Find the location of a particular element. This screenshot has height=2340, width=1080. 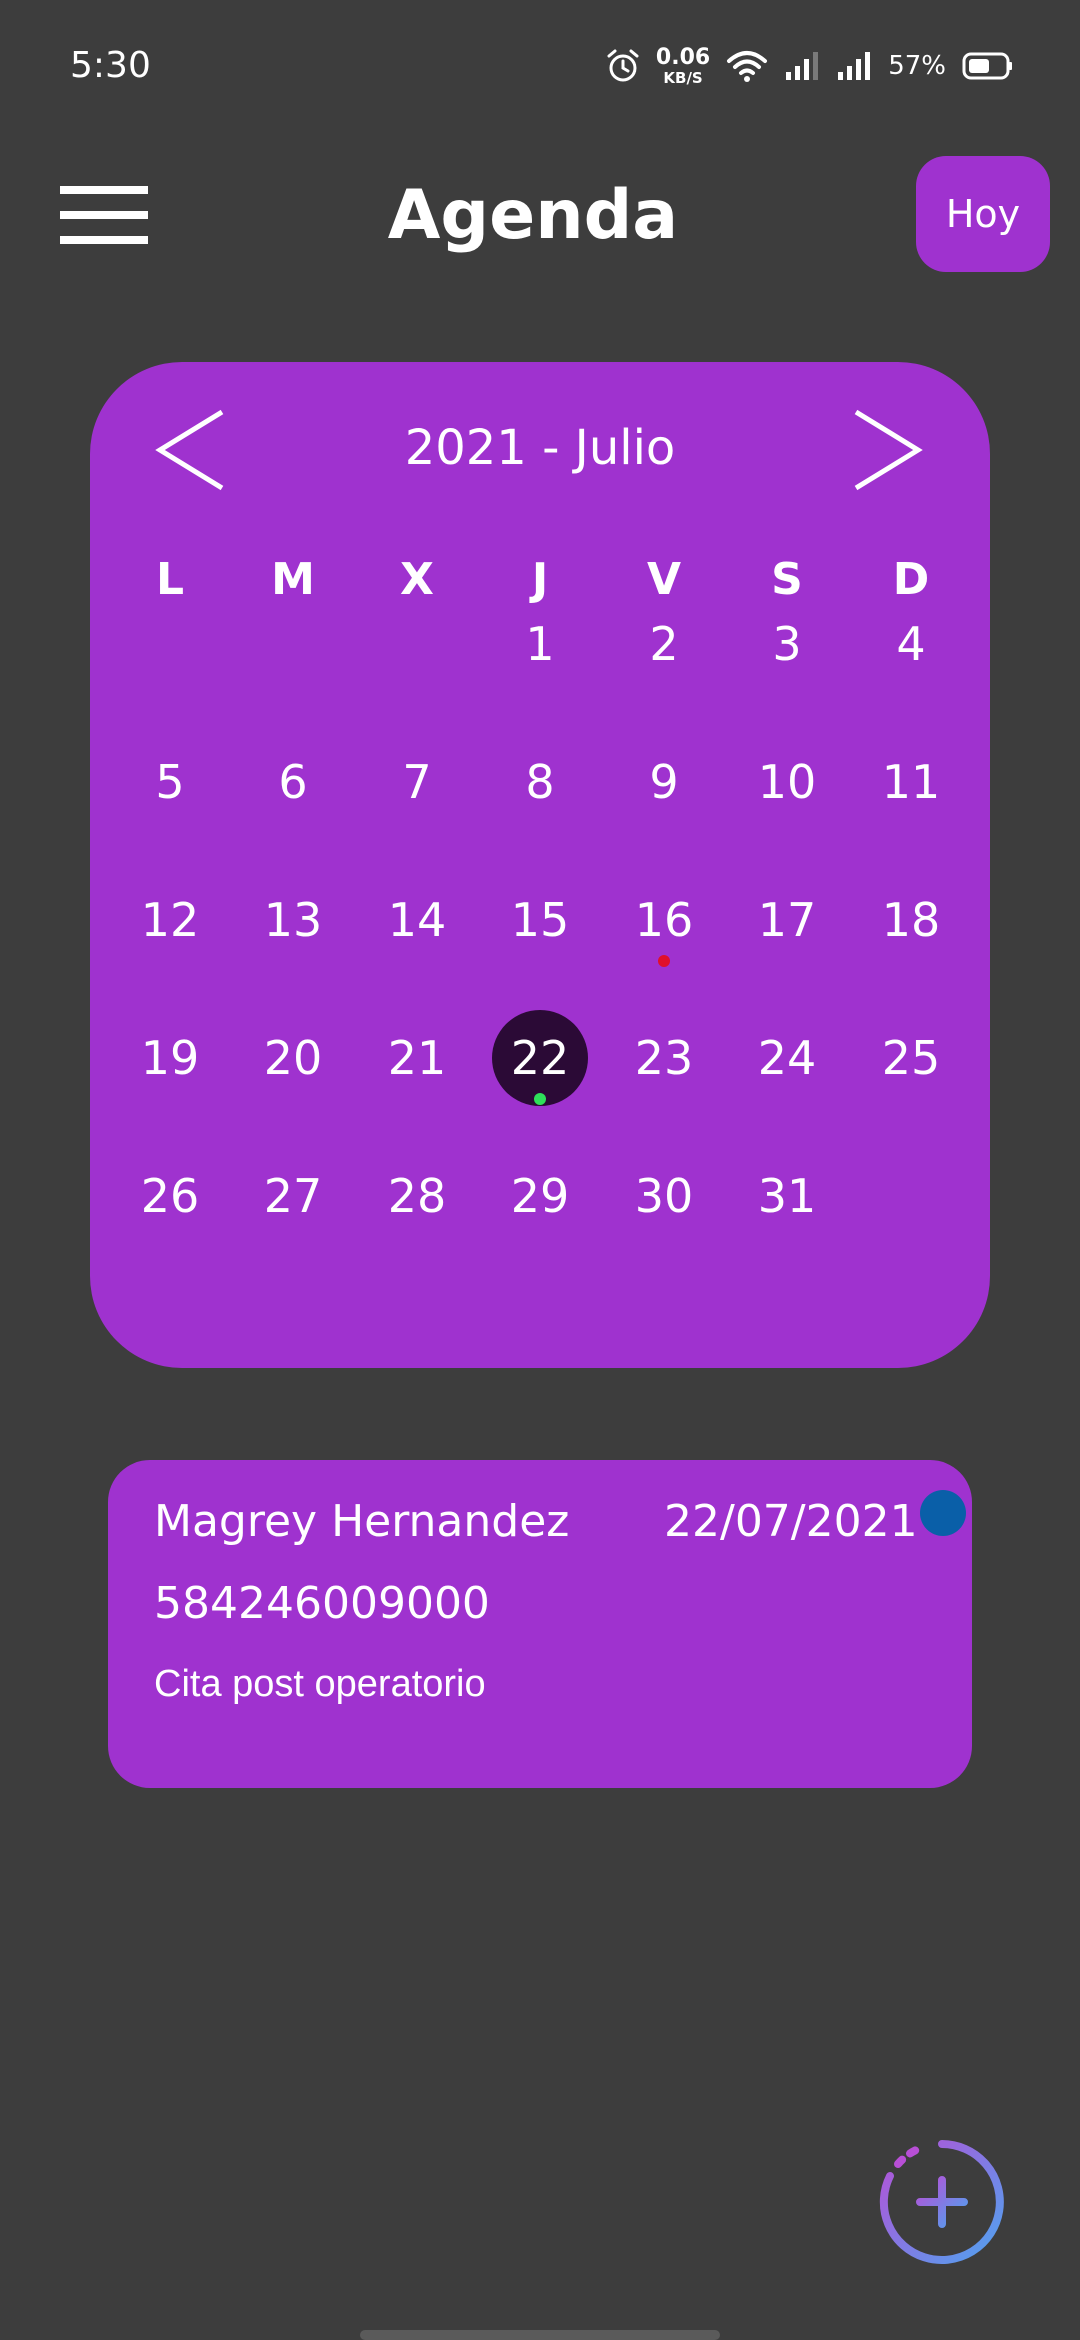

calendar-day: 3 is located at coordinates (787, 644).